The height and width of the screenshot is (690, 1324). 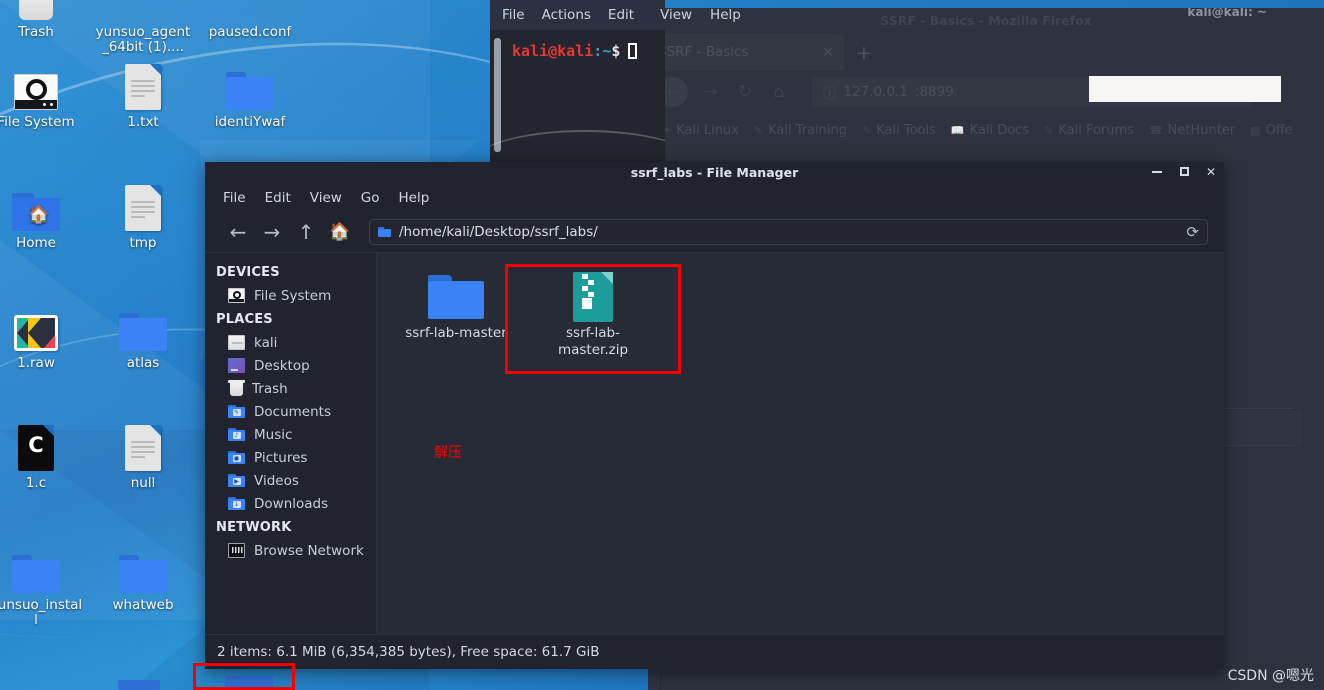 I want to click on sidebar-item-browse-network: Browse Network, so click(x=290, y=550).